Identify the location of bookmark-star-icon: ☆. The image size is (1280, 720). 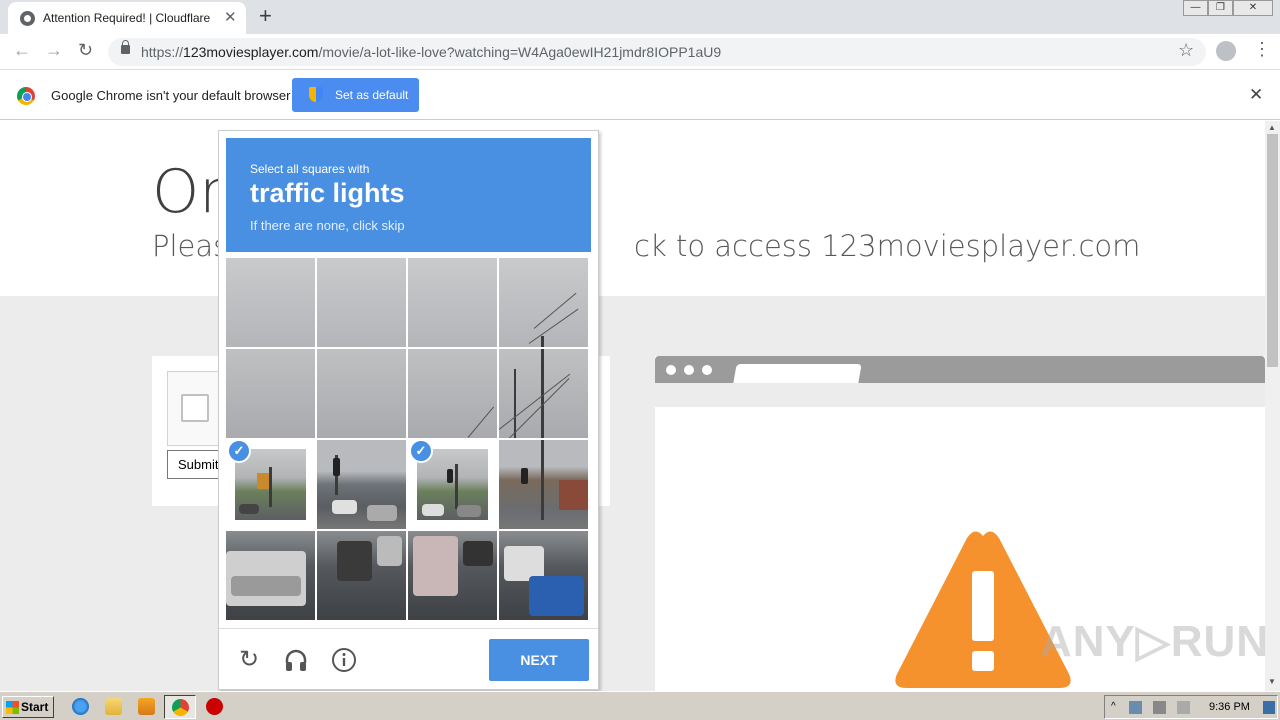
(1186, 50).